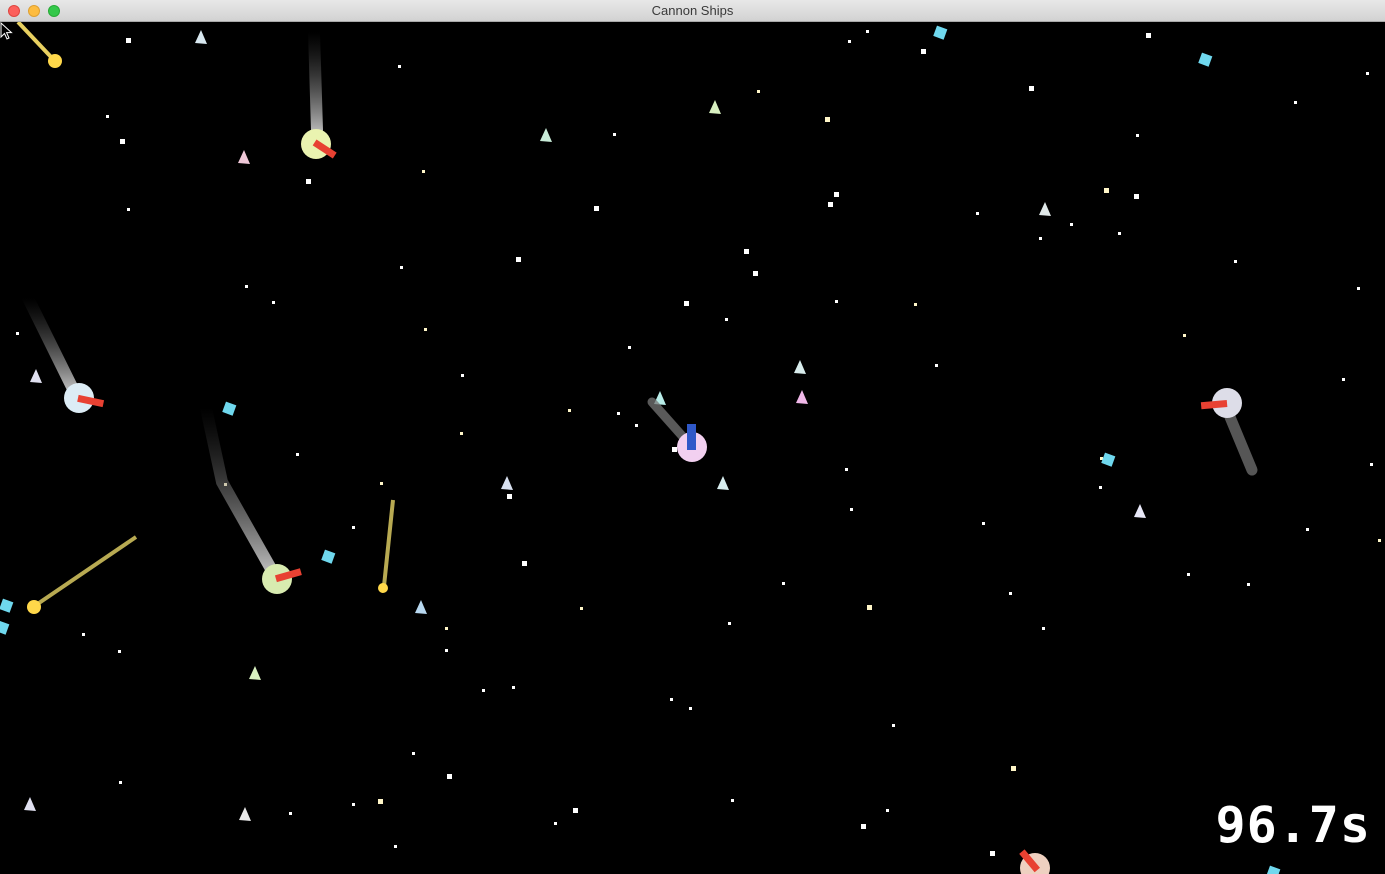 This screenshot has height=874, width=1385. I want to click on cannon-barrel-icon, so click(691, 437).